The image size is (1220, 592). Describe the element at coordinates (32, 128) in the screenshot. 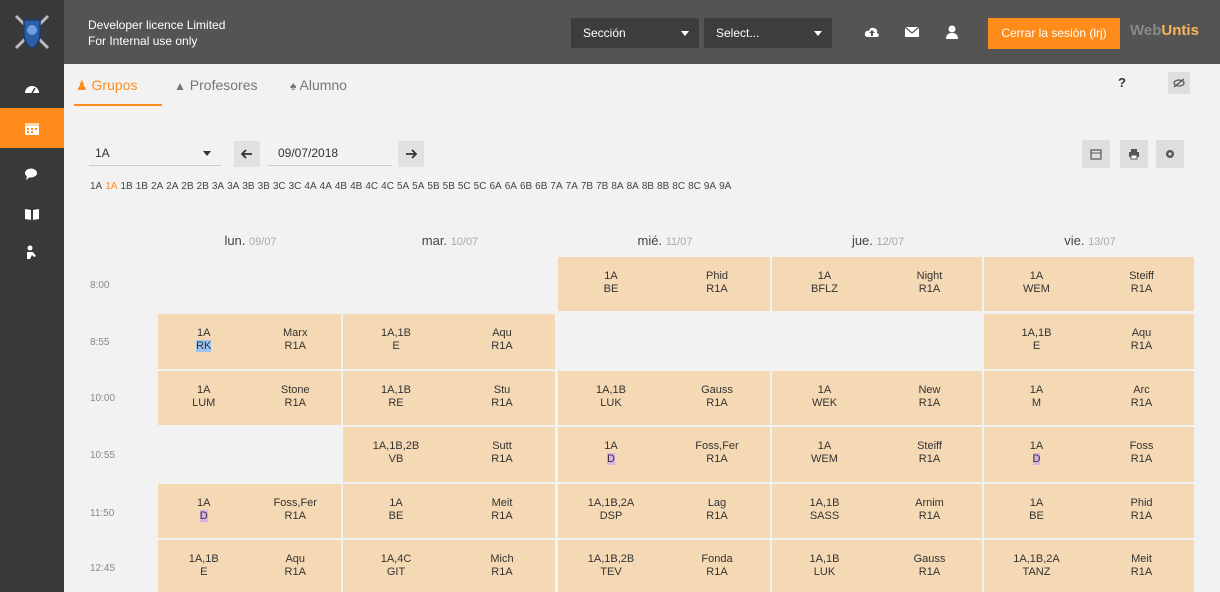

I see `sidebar-item-timetable` at that location.